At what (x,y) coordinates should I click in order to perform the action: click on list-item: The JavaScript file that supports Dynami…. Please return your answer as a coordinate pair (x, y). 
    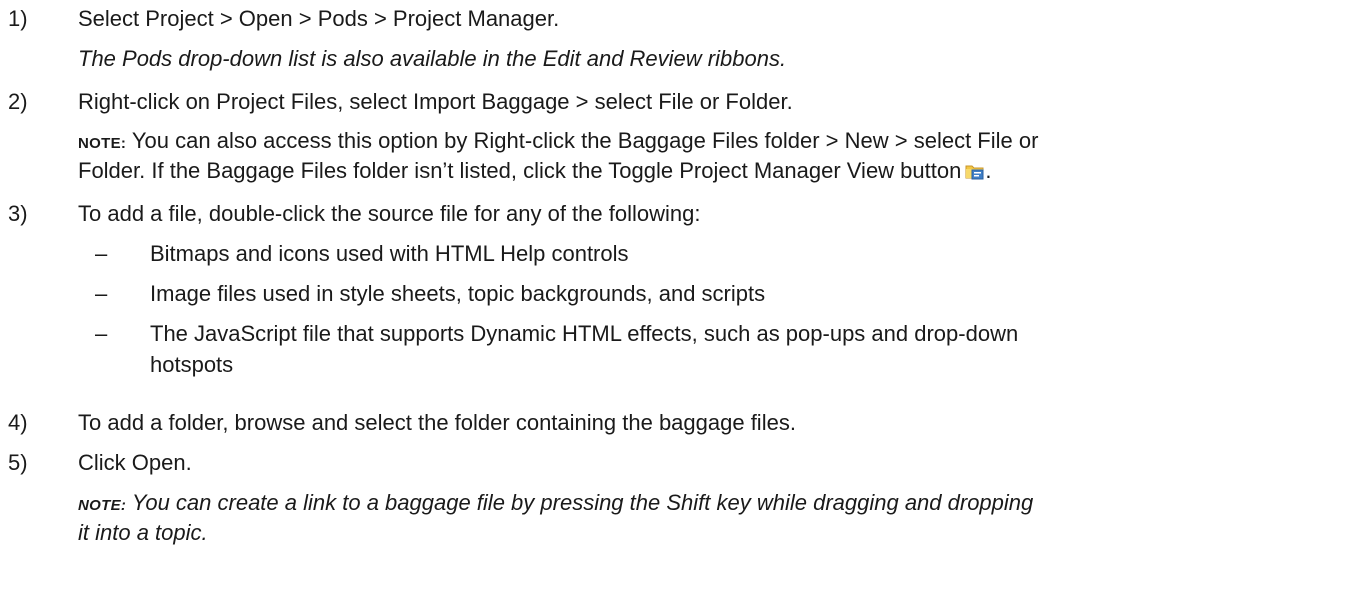
    Looking at the image, I should click on (584, 333).